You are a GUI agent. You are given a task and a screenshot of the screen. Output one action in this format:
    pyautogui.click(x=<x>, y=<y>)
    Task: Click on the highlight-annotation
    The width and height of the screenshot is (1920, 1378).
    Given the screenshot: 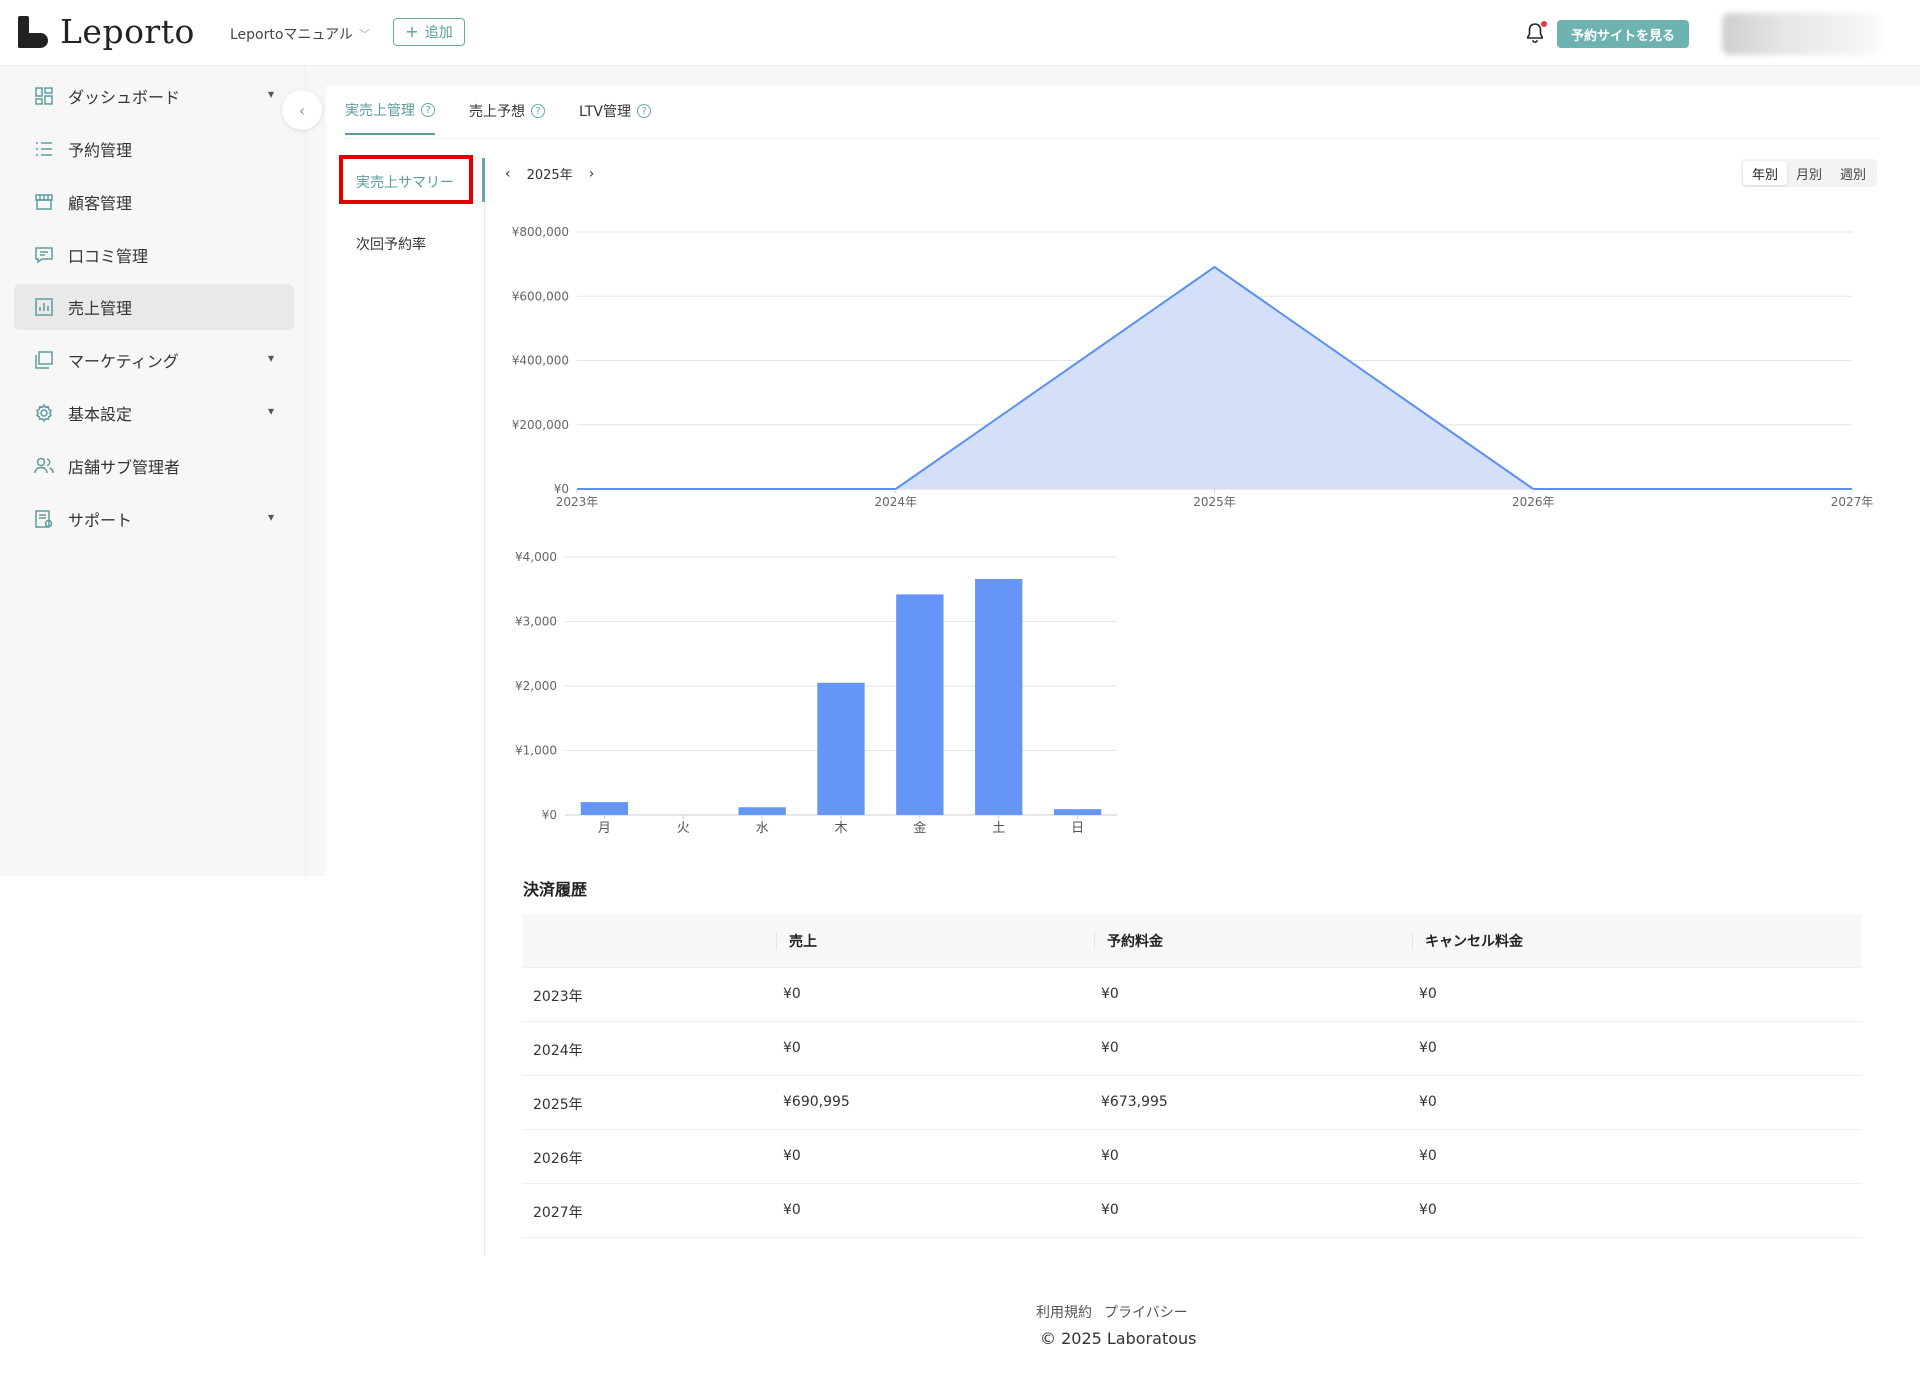 What is the action you would take?
    pyautogui.click(x=406, y=179)
    